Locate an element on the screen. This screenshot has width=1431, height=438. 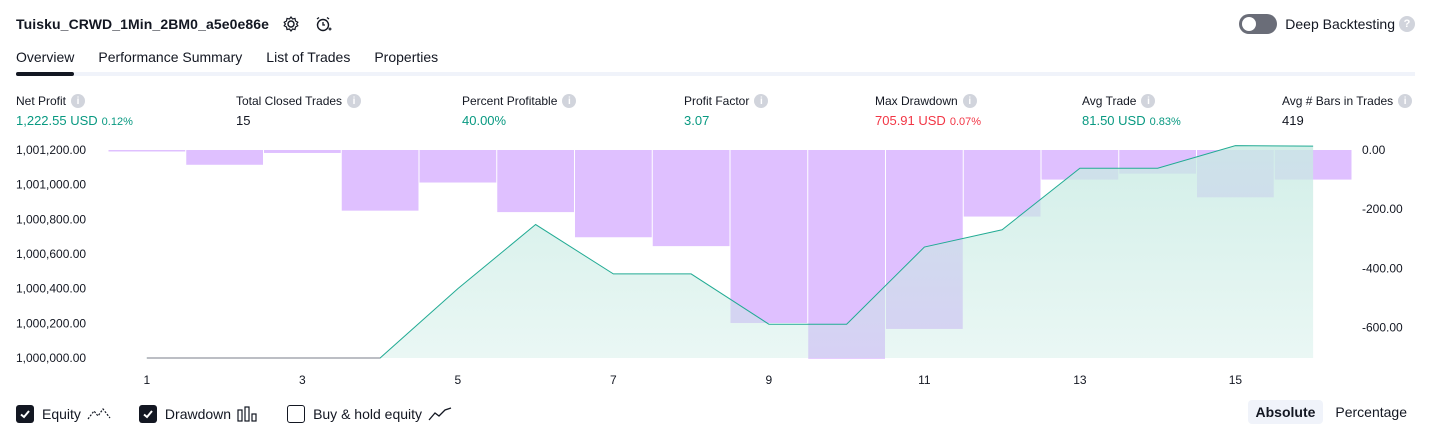
metric-percent: 0.12% is located at coordinates (117, 122).